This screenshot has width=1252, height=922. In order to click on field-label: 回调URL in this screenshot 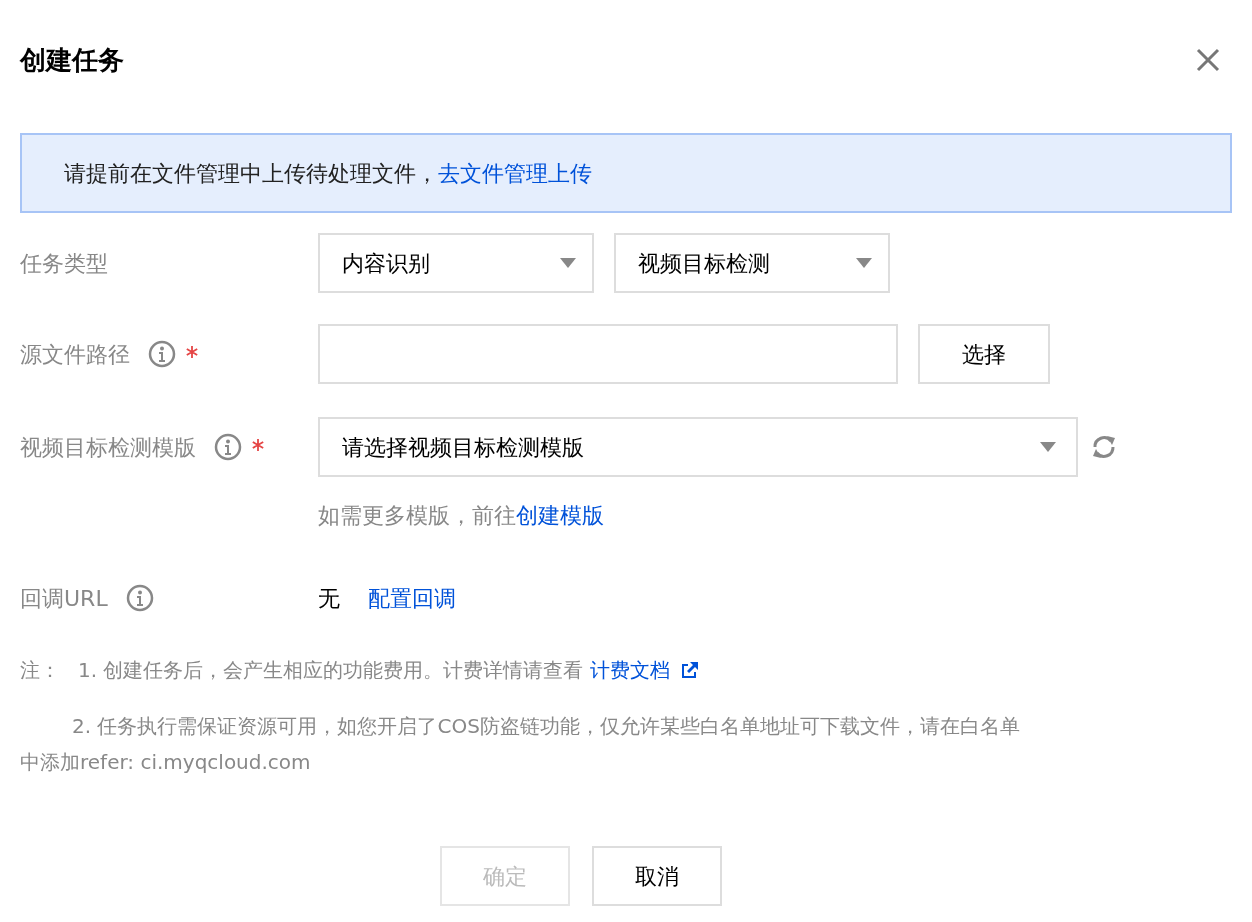, I will do `click(64, 598)`.